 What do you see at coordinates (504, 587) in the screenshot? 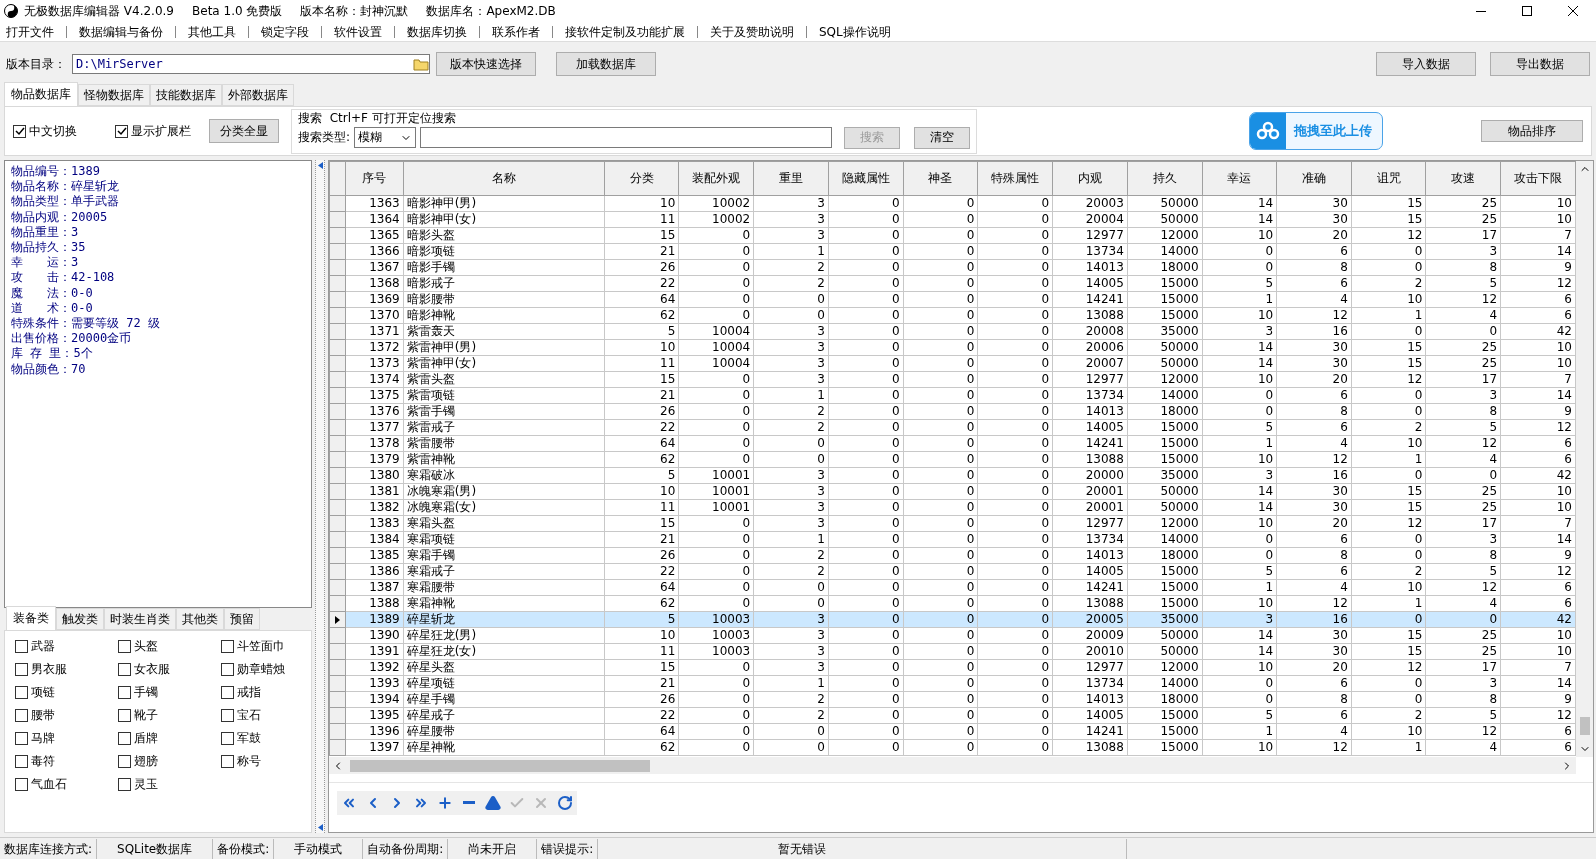
I see `table-cell: 寒霜腰带` at bounding box center [504, 587].